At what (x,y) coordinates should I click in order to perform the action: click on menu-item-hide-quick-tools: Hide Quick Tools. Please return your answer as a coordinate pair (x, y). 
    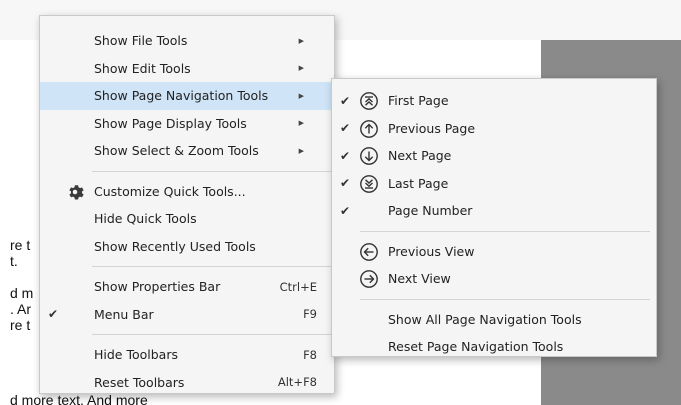
    Looking at the image, I should click on (187, 219).